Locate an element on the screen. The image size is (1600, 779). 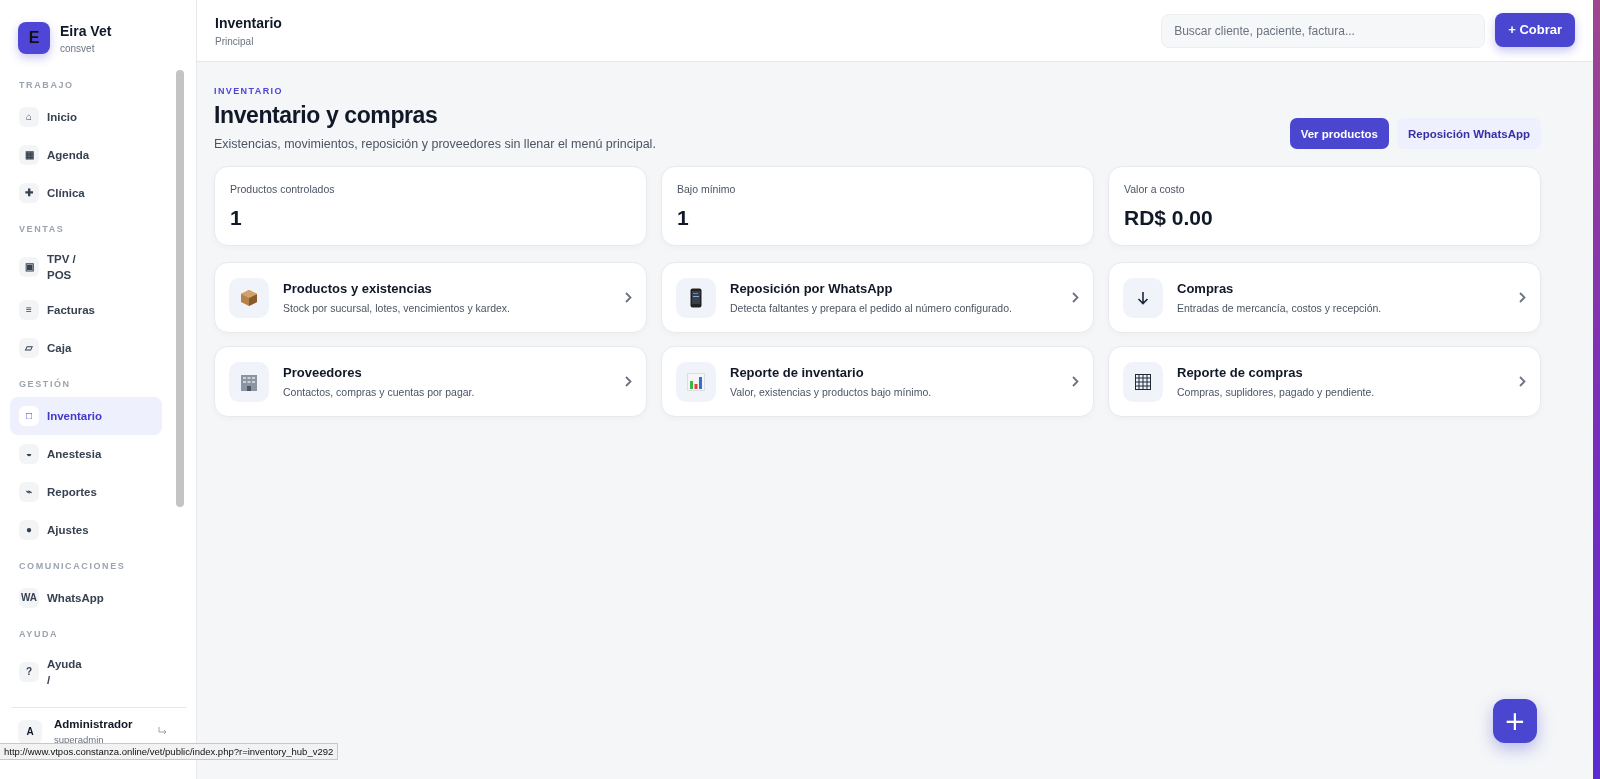
page-title: Inventario is located at coordinates (248, 22).